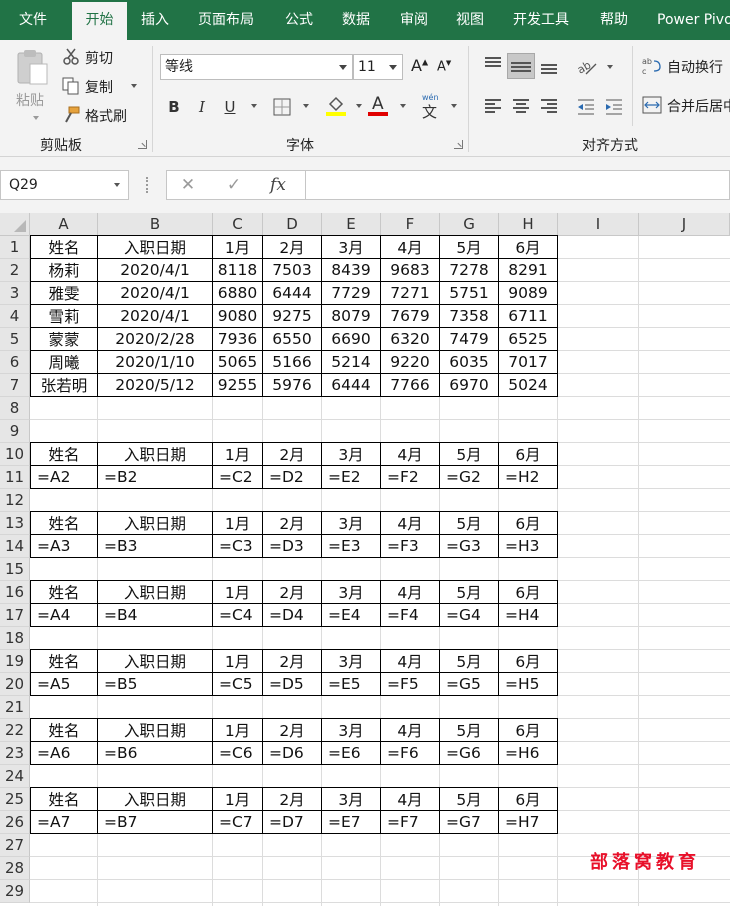 This screenshot has height=906, width=730. I want to click on tab-data: 数据, so click(356, 20).